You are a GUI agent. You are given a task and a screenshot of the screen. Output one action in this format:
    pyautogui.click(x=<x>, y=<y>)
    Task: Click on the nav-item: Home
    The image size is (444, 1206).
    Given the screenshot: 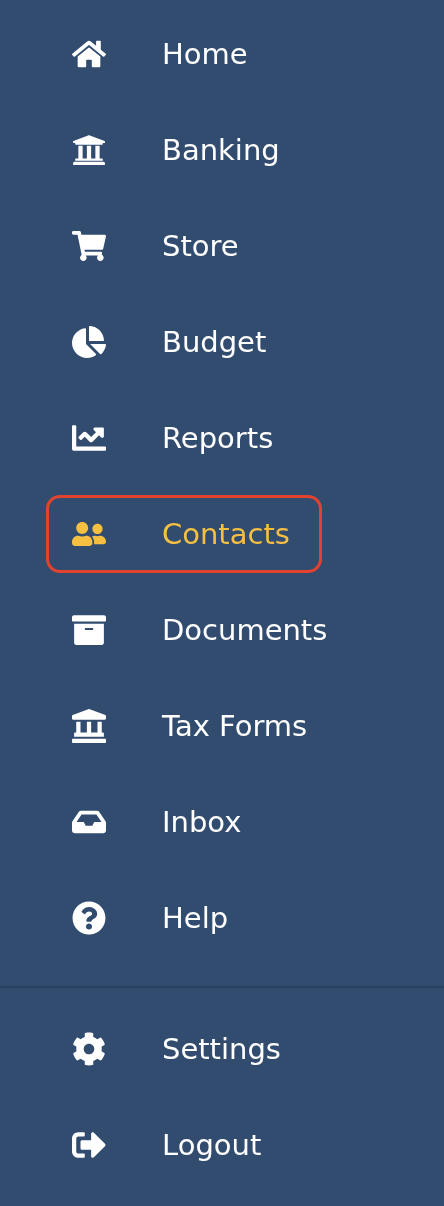 What is the action you would take?
    pyautogui.click(x=184, y=54)
    